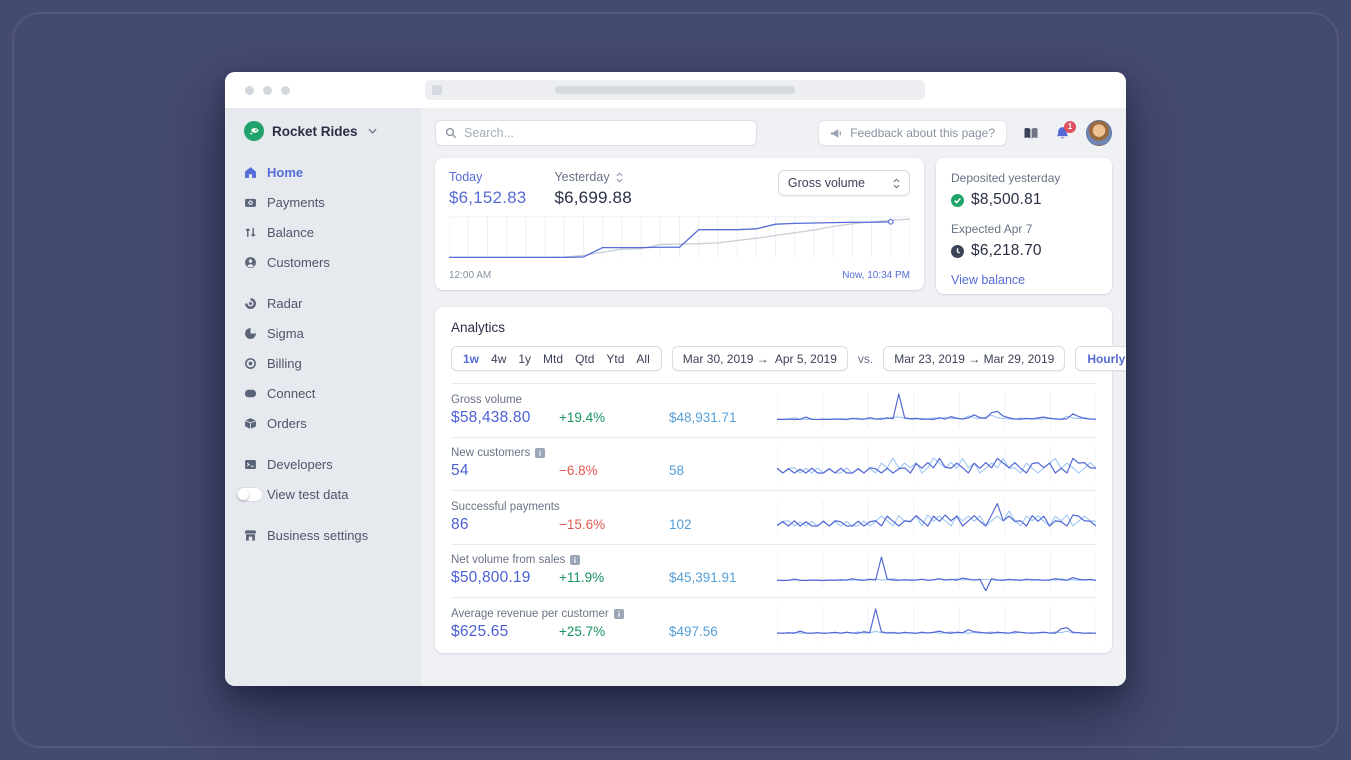 This screenshot has height=760, width=1351. Describe the element at coordinates (250, 303) in the screenshot. I see `radar-icon` at that location.